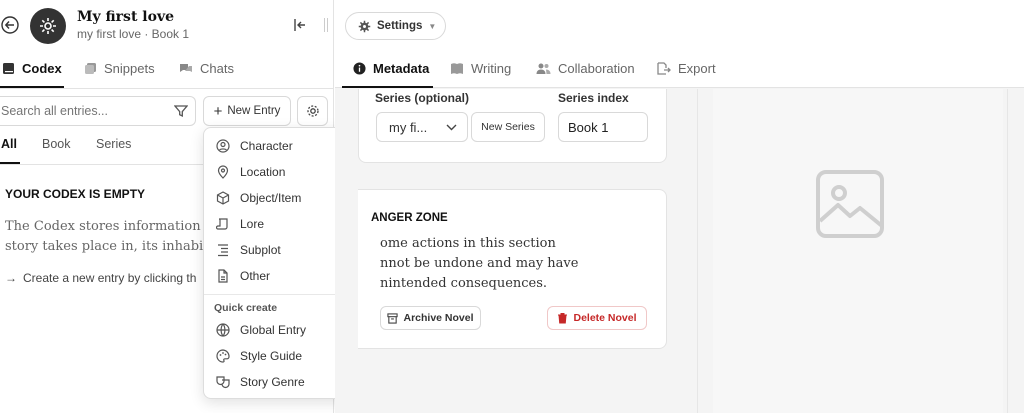 The width and height of the screenshot is (1024, 413). I want to click on menu-item-style-guide: Style Guide, so click(259, 356).